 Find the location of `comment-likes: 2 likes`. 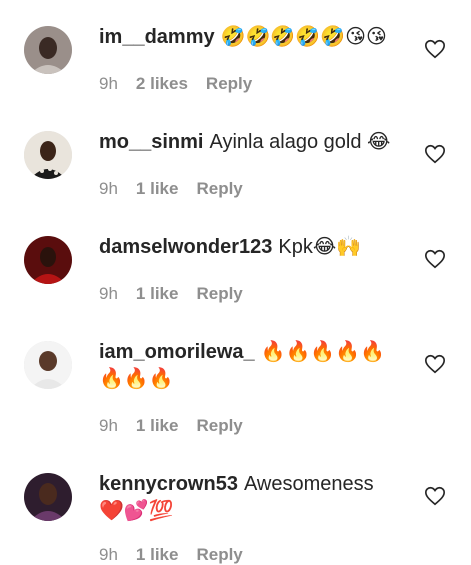

comment-likes: 2 likes is located at coordinates (162, 83).